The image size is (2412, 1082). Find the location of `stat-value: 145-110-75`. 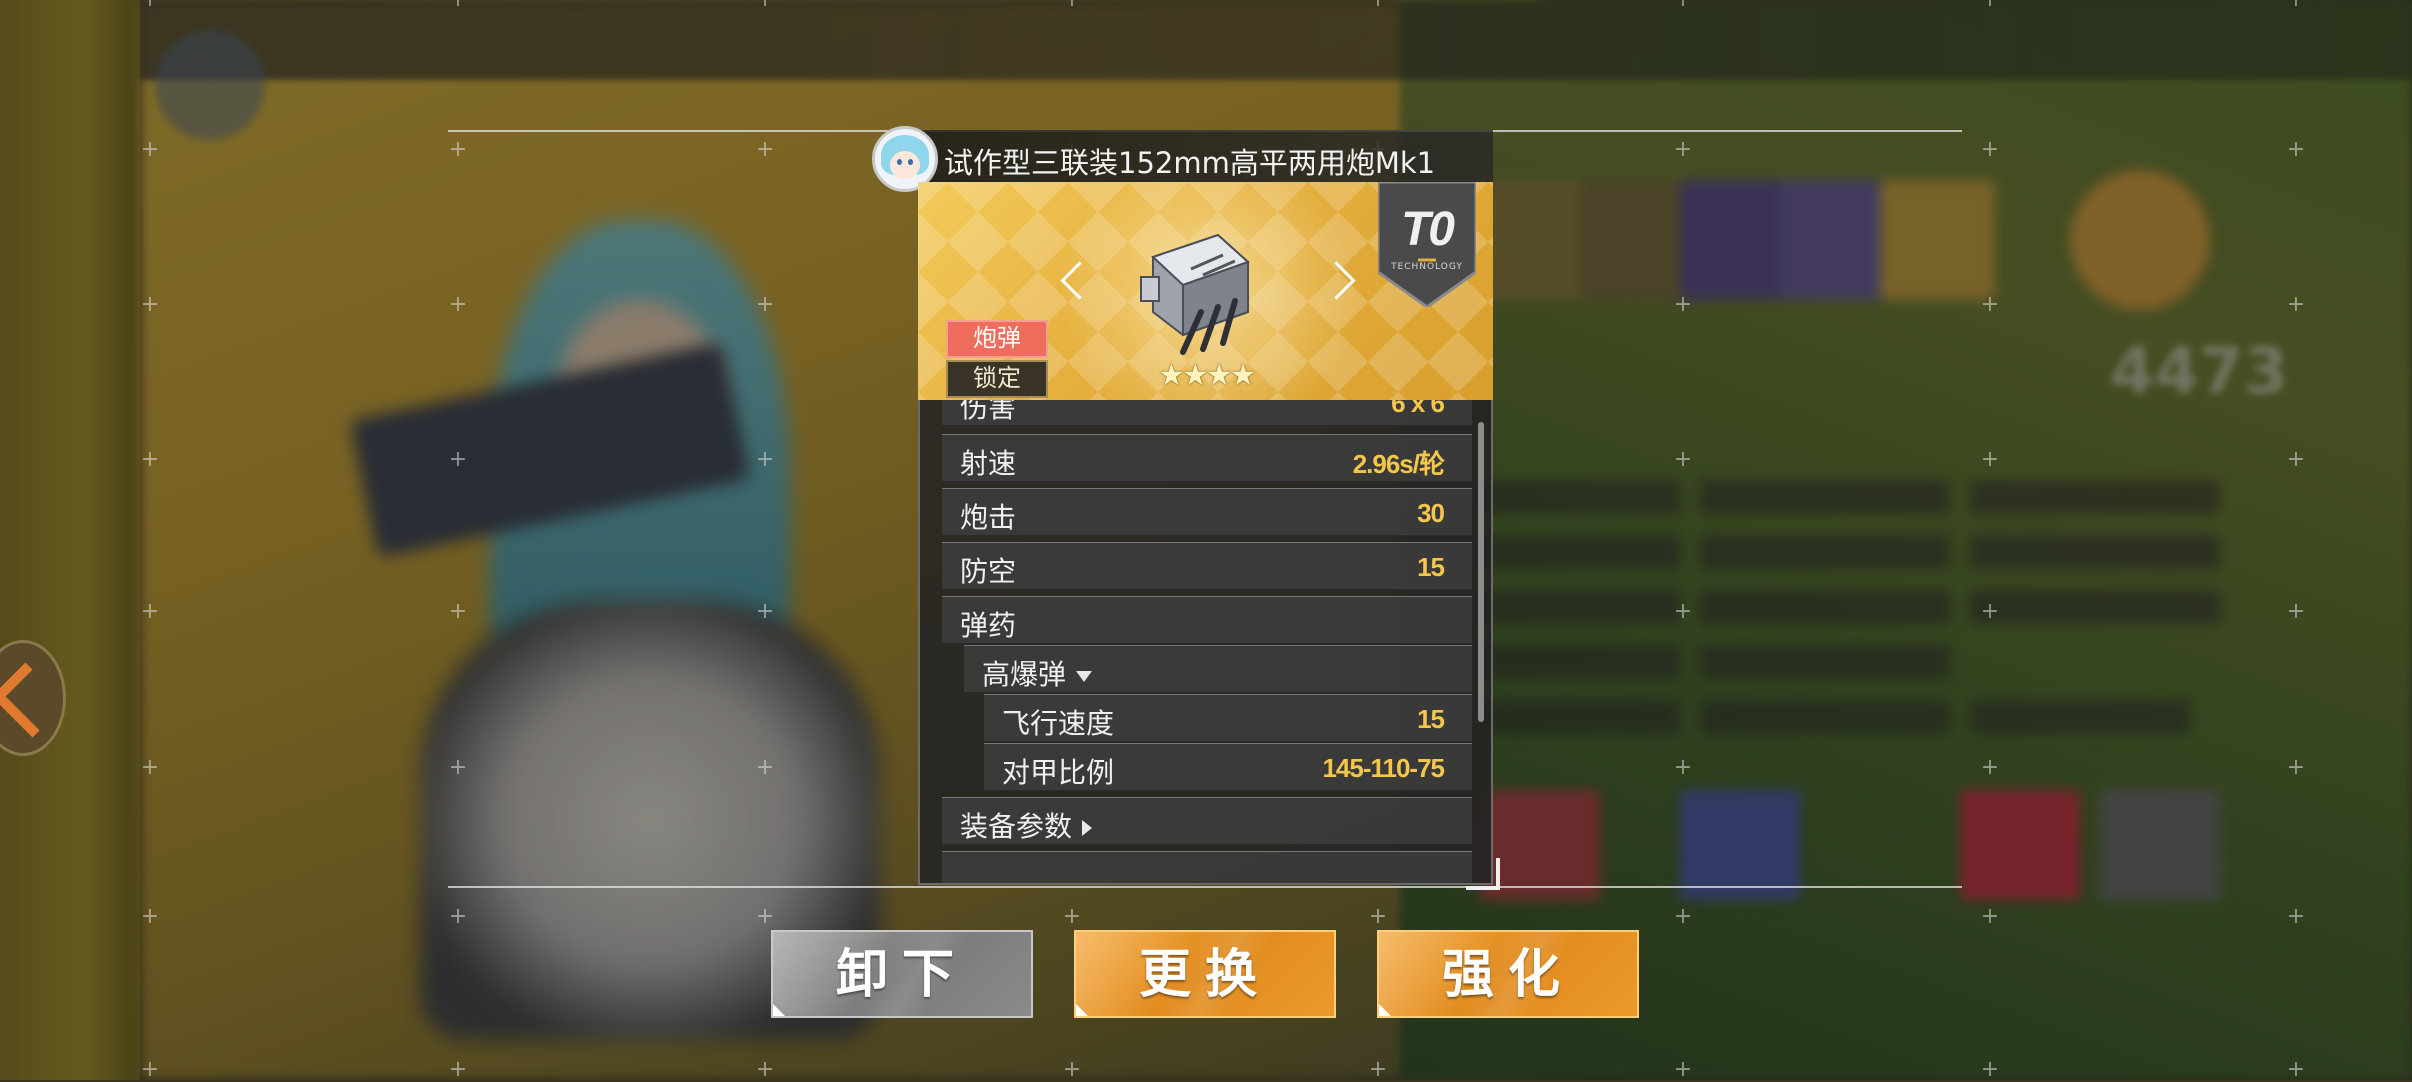

stat-value: 145-110-75 is located at coordinates (1383, 768).